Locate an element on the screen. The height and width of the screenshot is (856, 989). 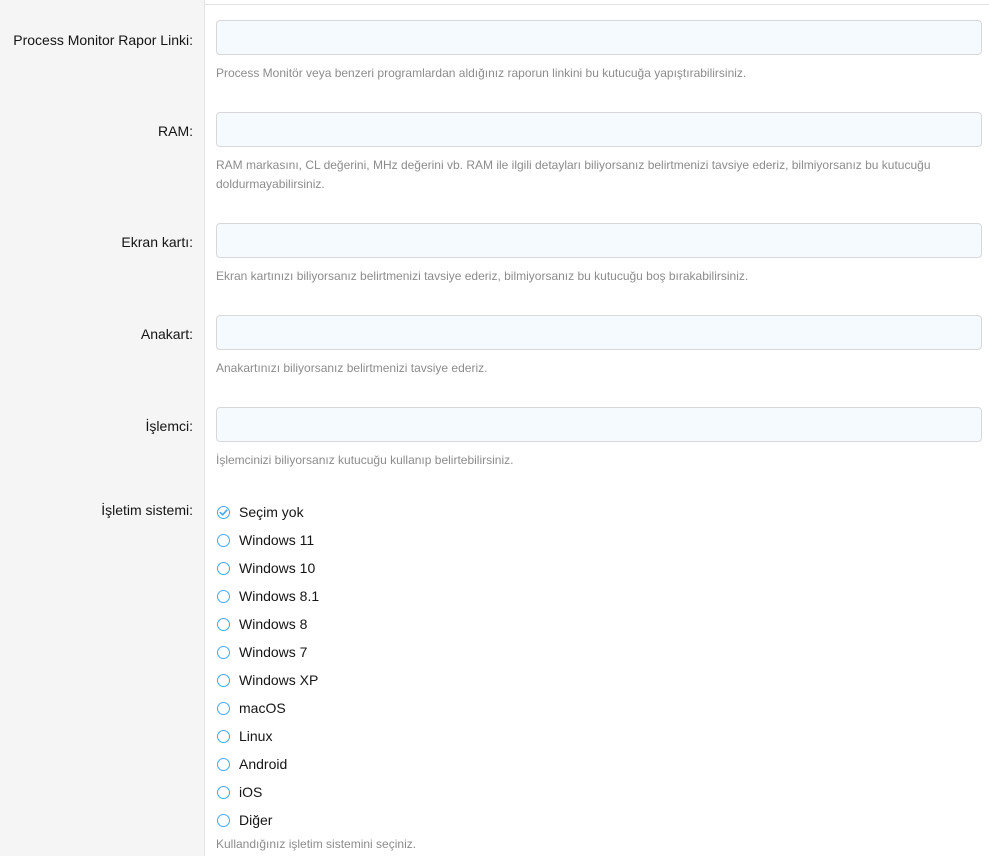
os-option-ios: iOS is located at coordinates (267, 792).